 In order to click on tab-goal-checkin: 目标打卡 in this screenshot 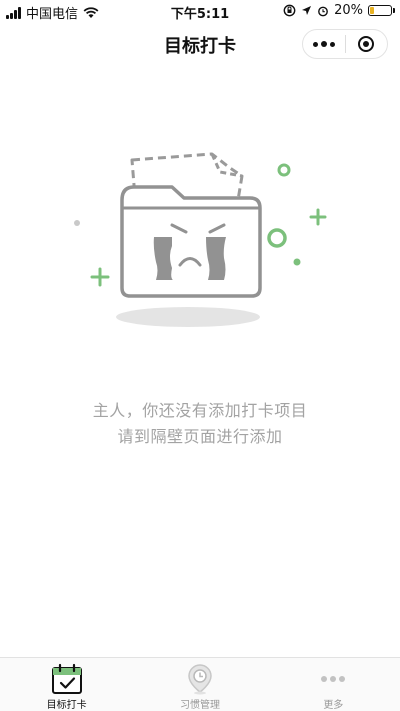, I will do `click(66, 684)`.